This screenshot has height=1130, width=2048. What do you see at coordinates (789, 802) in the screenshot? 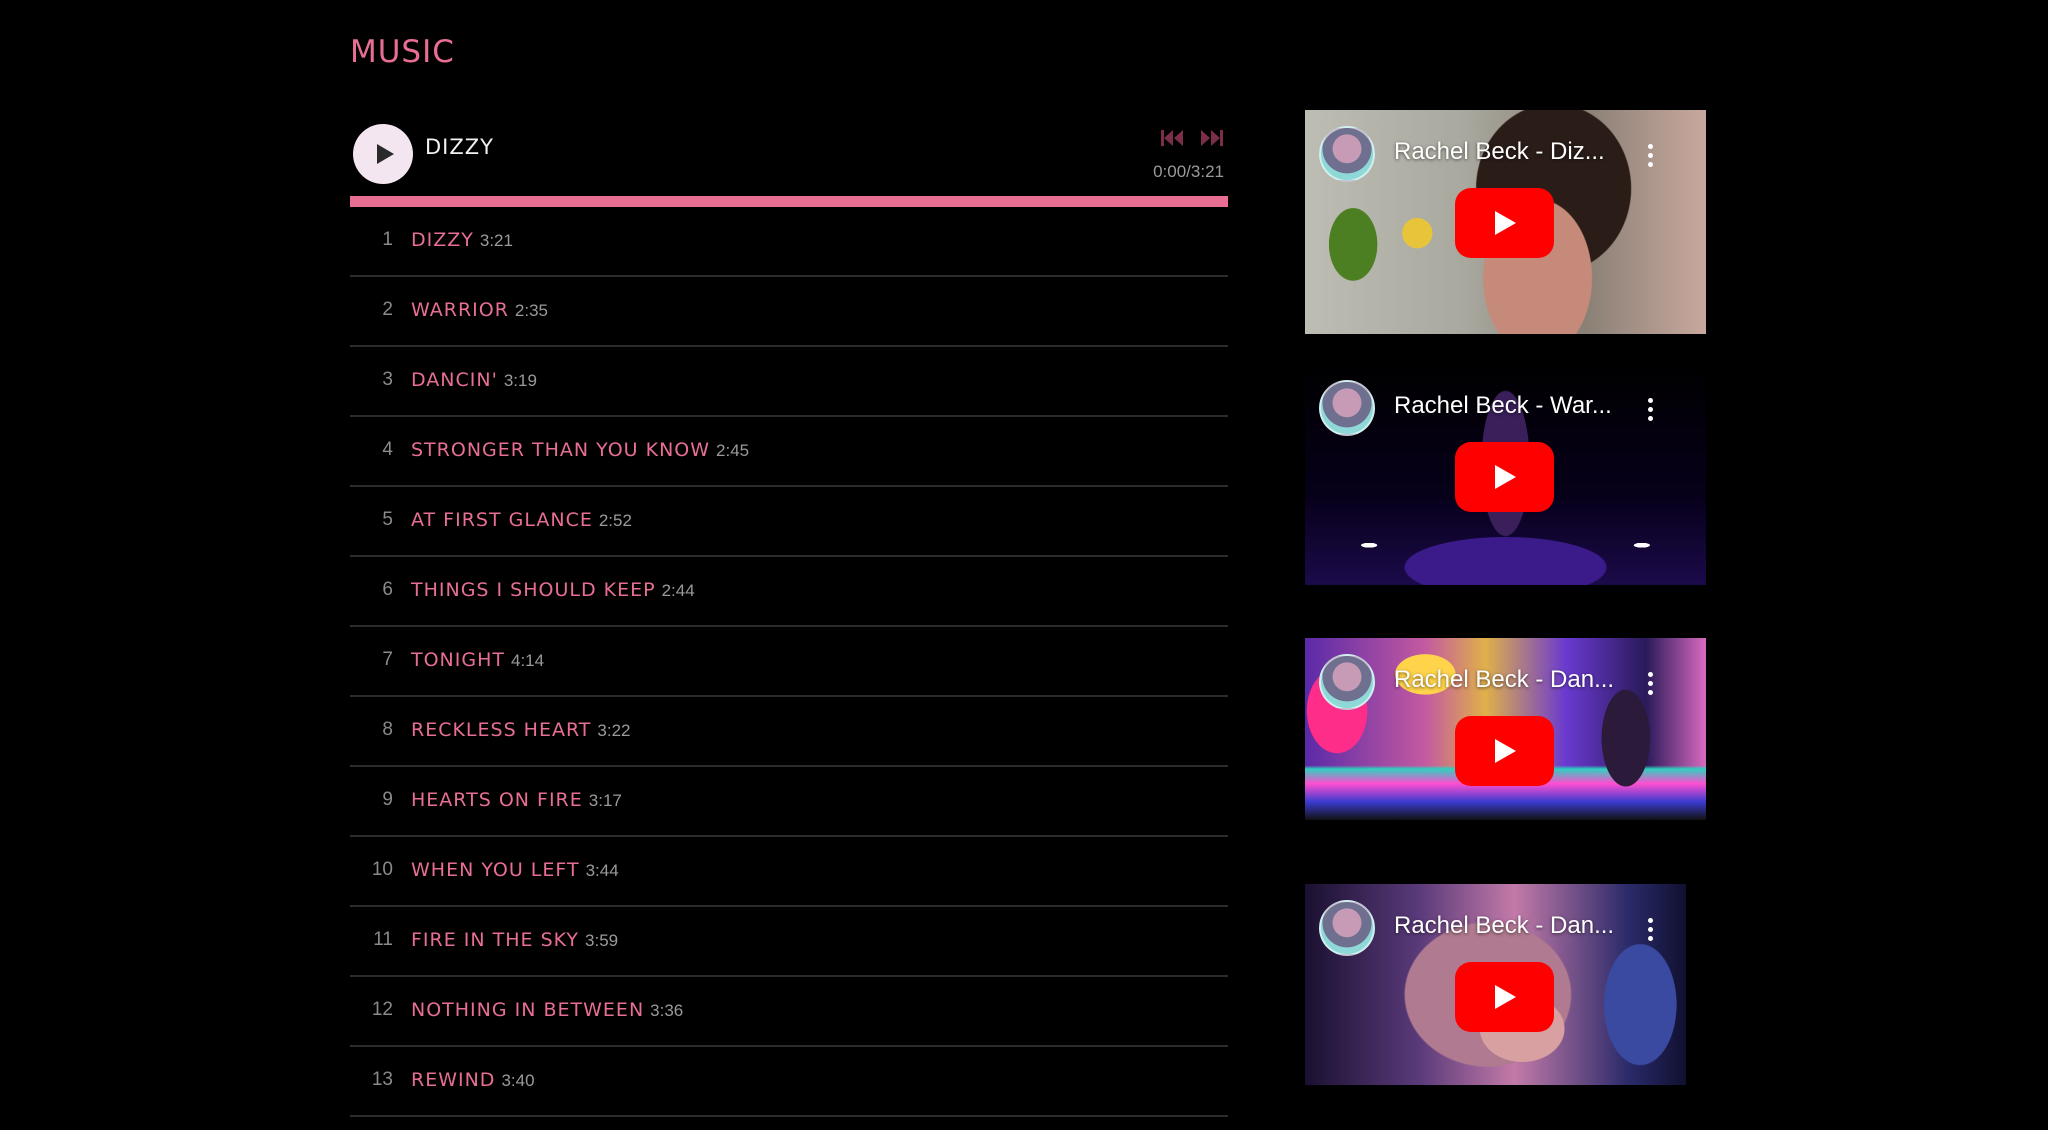
I see `track-row: 9 HEARTS ON FIRE 3:17` at bounding box center [789, 802].